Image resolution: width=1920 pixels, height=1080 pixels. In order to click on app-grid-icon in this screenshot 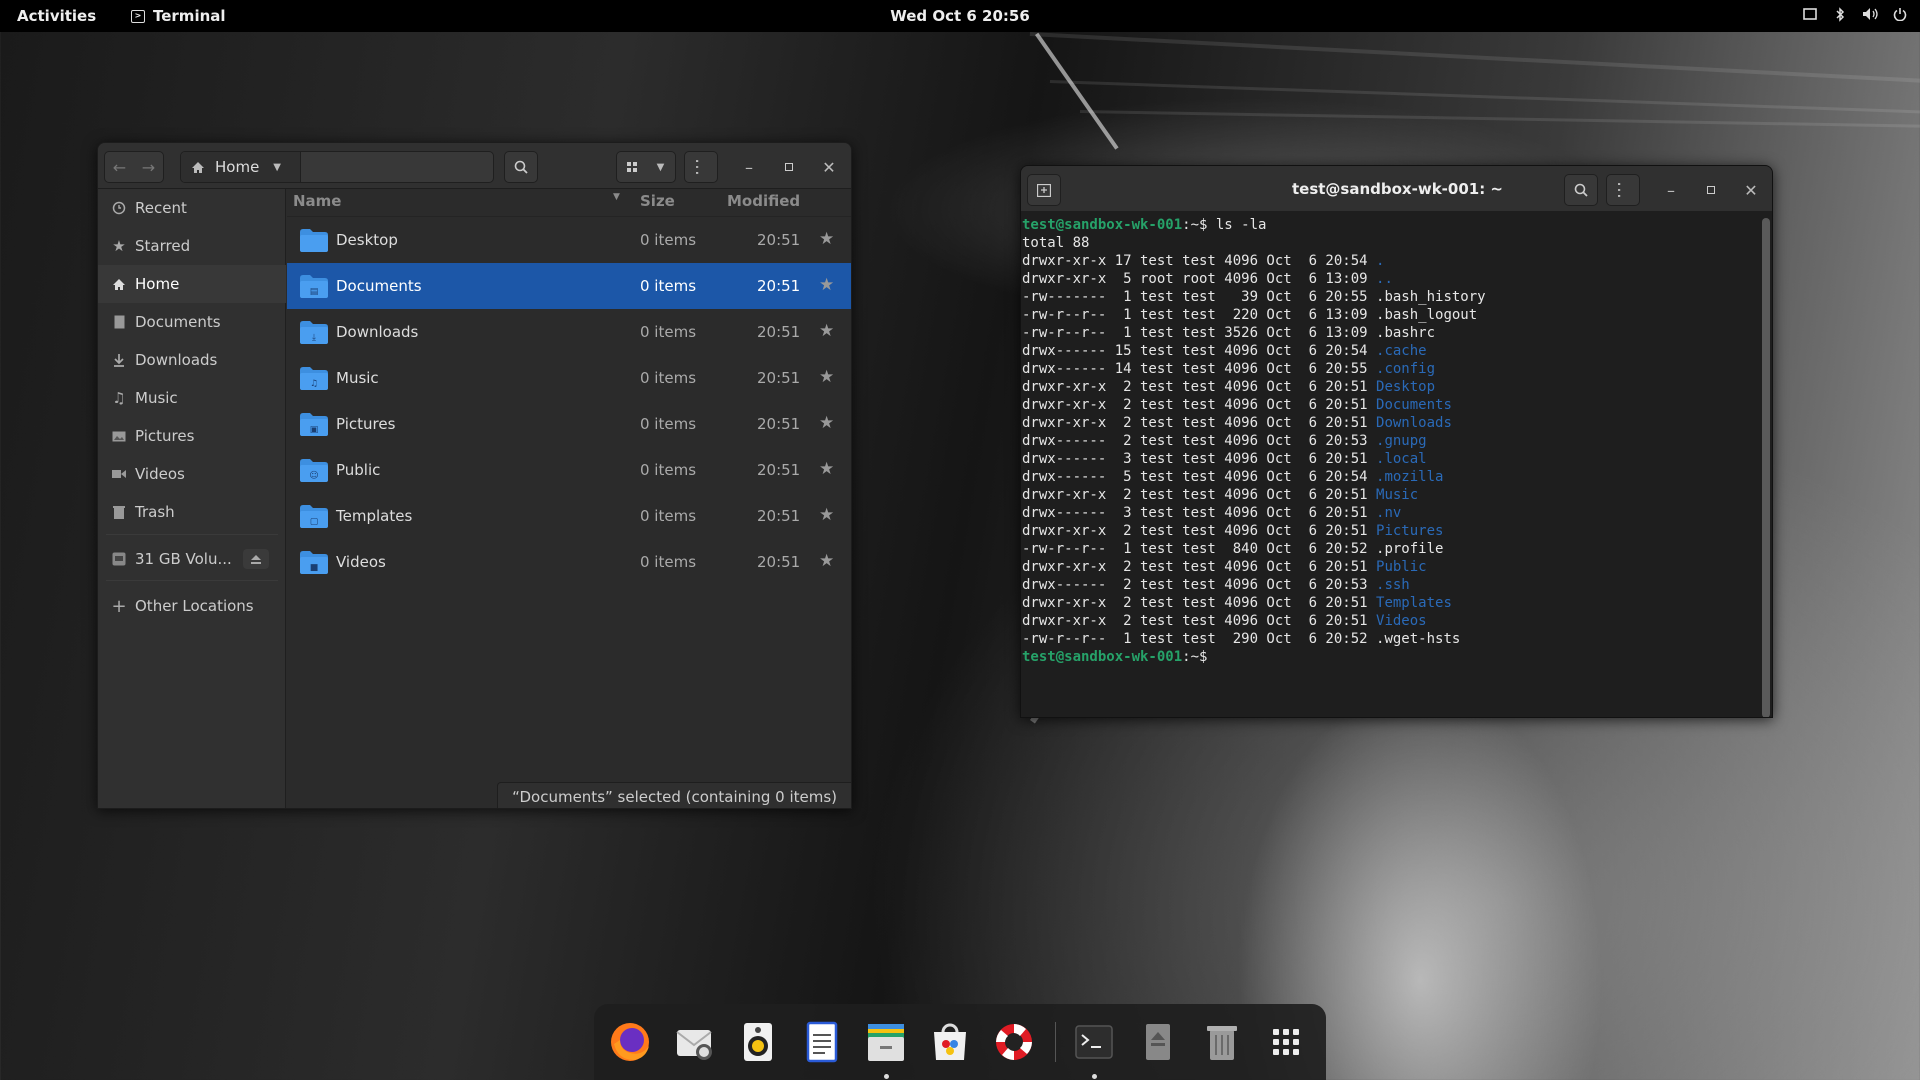, I will do `click(1286, 1042)`.